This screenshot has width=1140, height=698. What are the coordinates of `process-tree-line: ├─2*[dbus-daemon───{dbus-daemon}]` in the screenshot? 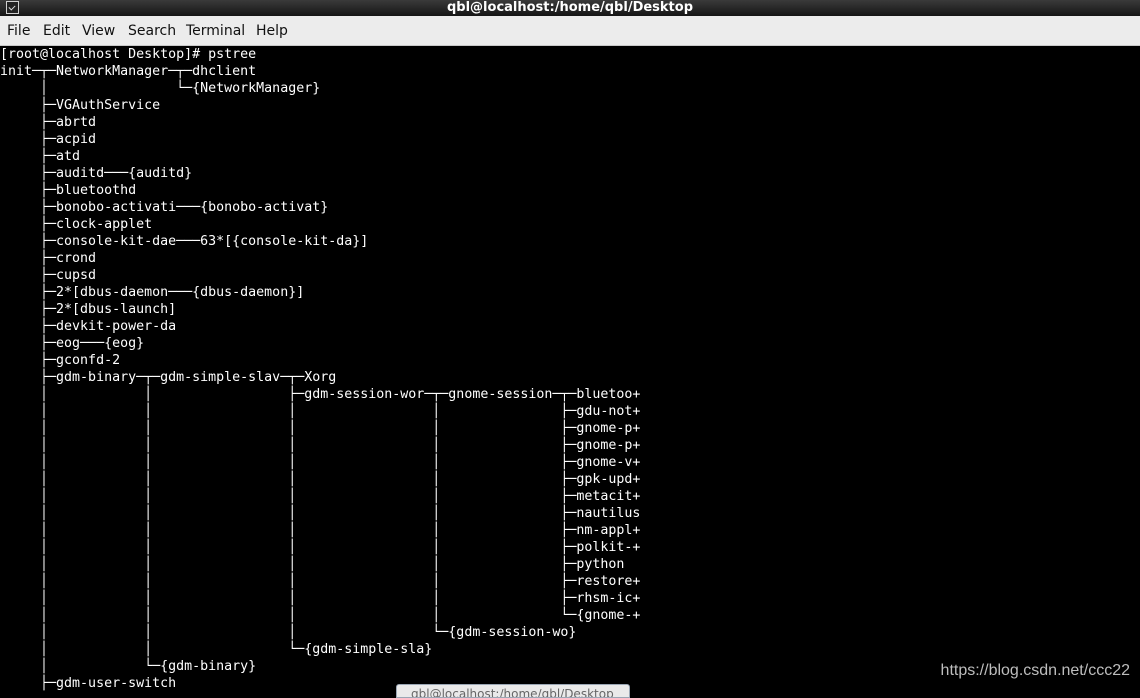 It's located at (152, 292).